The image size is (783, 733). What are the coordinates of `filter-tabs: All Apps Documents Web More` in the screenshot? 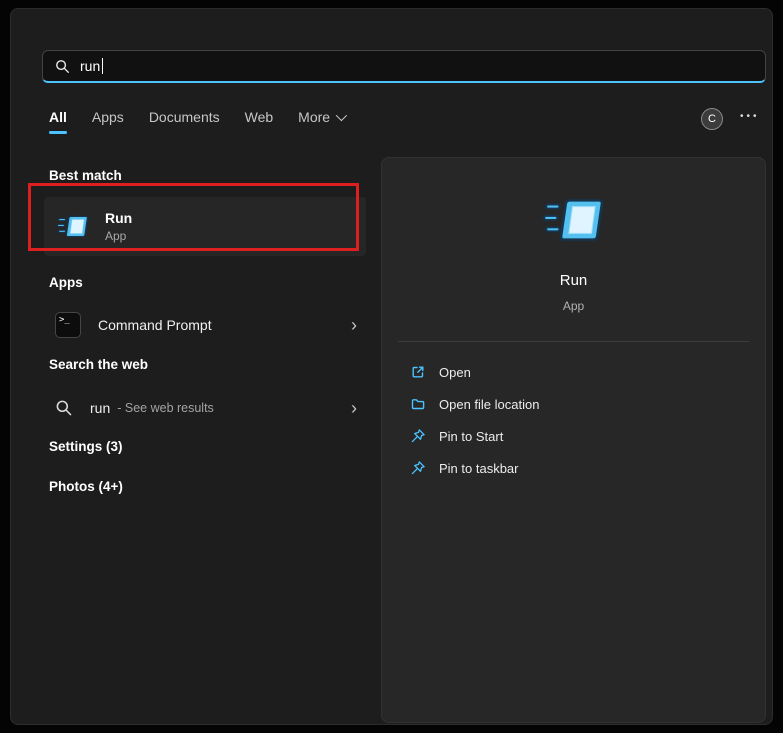 It's located at (198, 122).